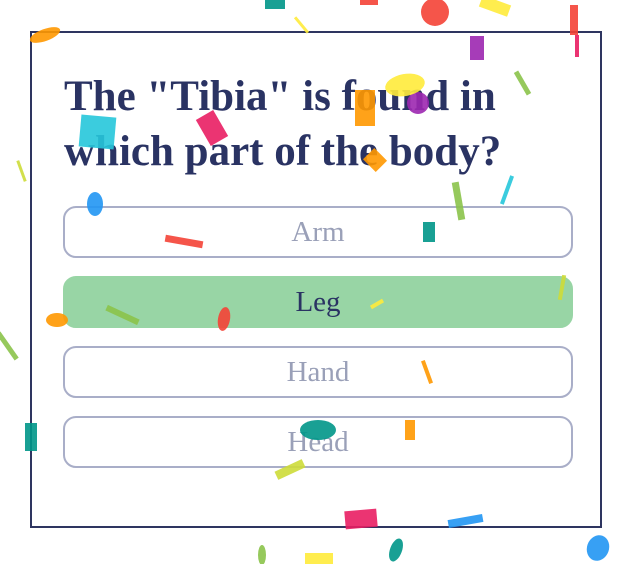 This screenshot has width=635, height=564. I want to click on answer-button-head: Head, so click(318, 442).